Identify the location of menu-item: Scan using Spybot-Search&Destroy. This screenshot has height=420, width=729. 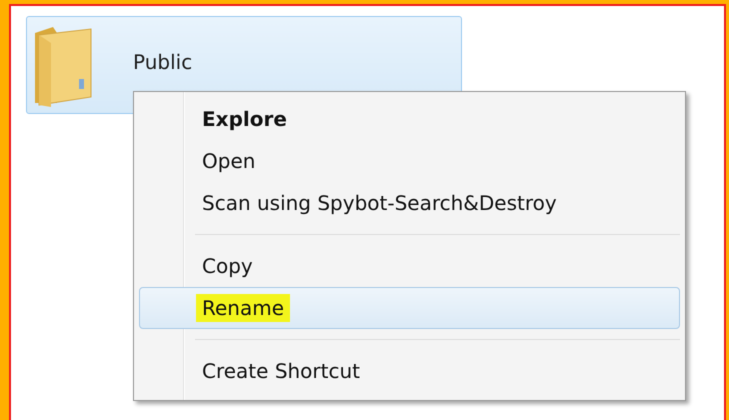
(409, 203).